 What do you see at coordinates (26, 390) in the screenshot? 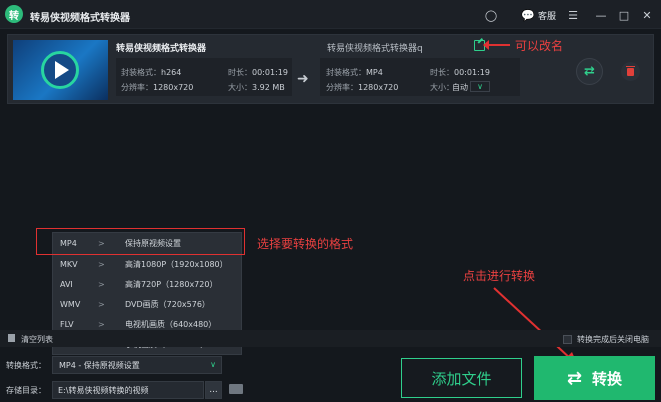
I see `dir-label: 存储目录：` at bounding box center [26, 390].